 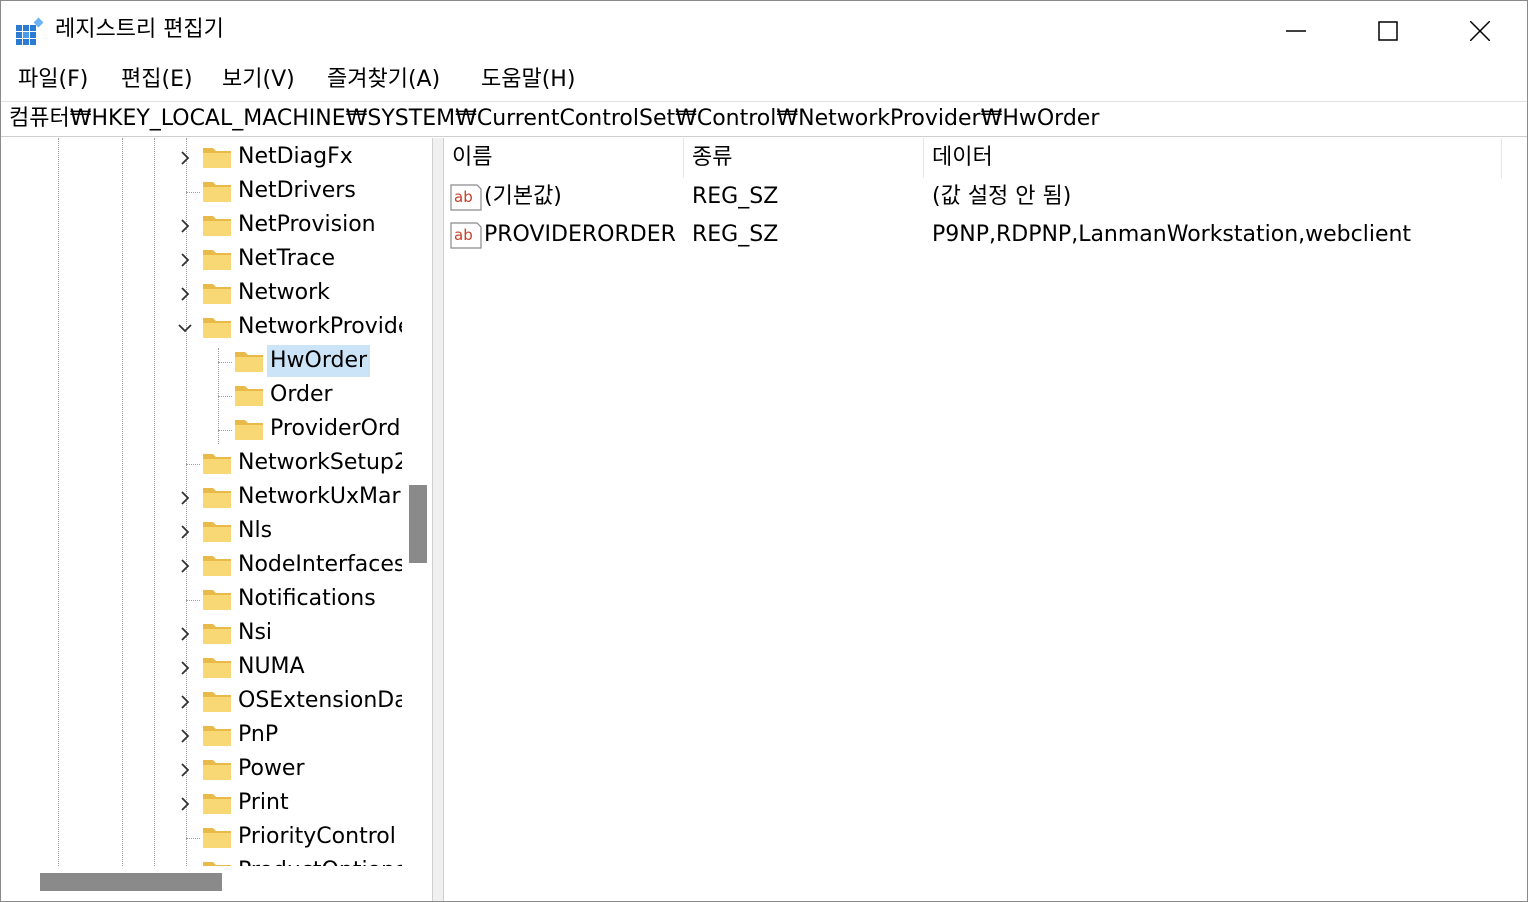 What do you see at coordinates (203, 634) in the screenshot?
I see `tree-item: Nsi` at bounding box center [203, 634].